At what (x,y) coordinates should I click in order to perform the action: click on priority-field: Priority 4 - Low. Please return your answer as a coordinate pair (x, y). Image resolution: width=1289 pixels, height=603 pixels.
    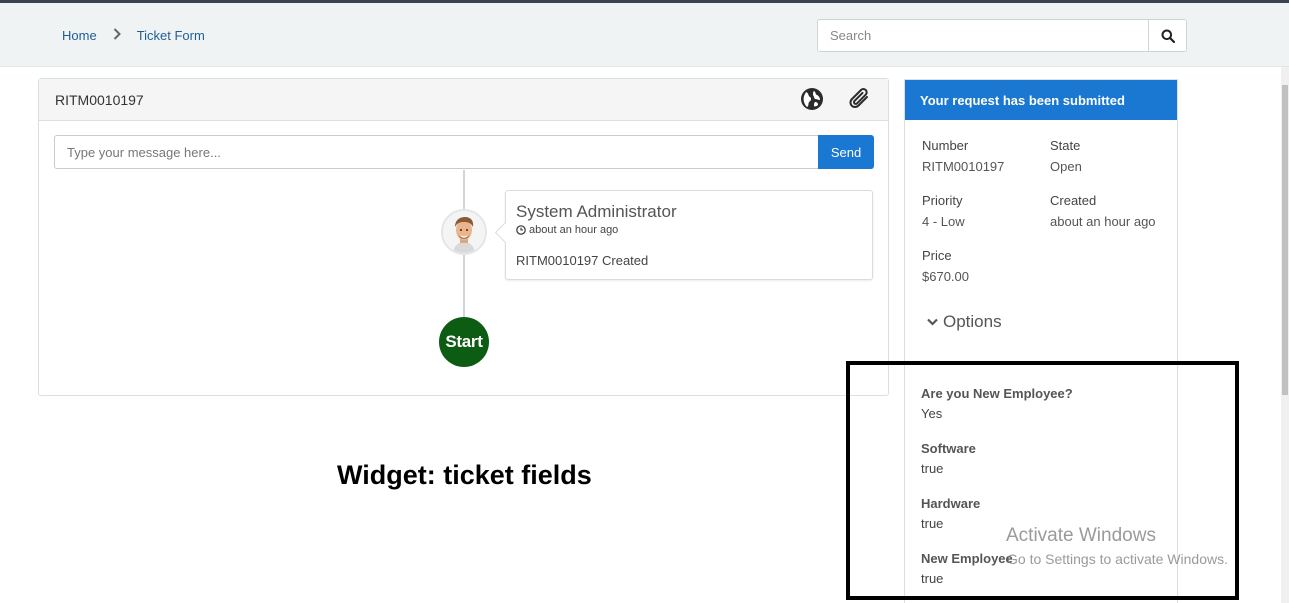
    Looking at the image, I should click on (943, 211).